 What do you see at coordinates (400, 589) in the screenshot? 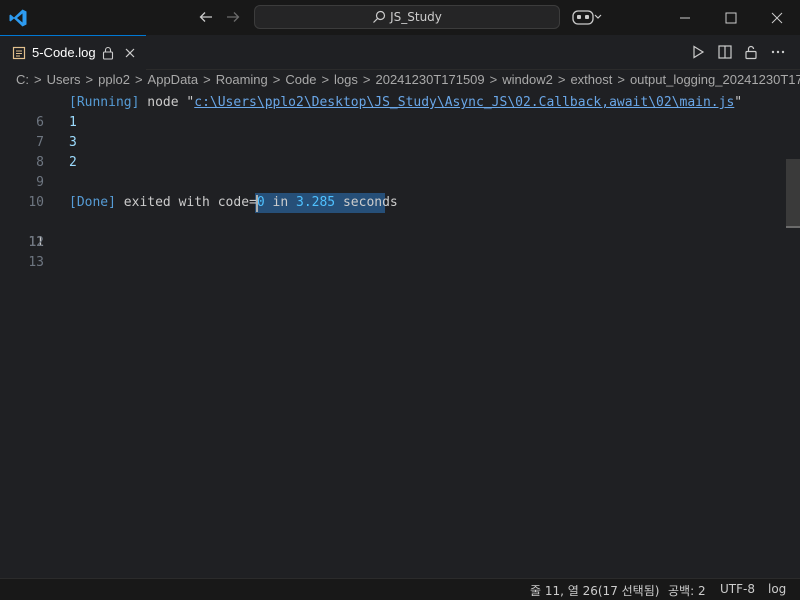
I see `status-bar: 줄 11, 열 26(17 선택됨) 공백: 2 UTF-8 log` at bounding box center [400, 589].